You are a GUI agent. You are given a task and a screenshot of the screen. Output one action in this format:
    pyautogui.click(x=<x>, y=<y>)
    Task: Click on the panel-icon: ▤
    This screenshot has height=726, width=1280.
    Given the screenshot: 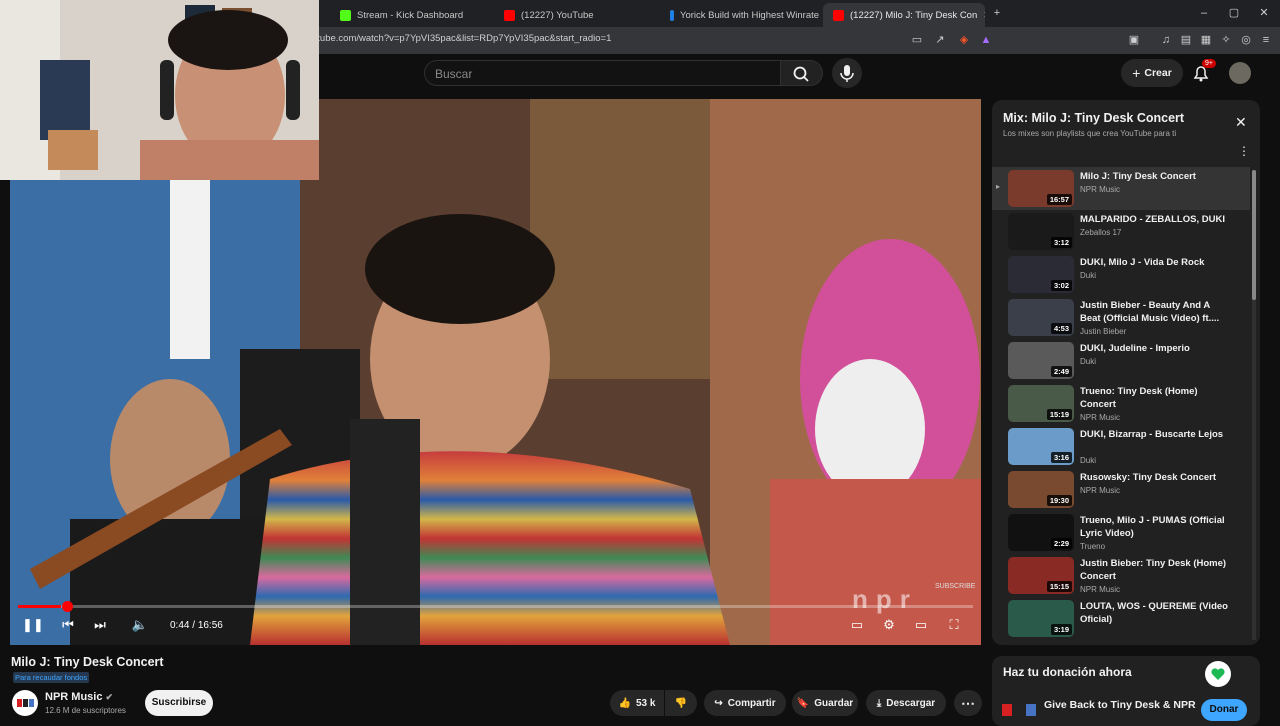 What is the action you would take?
    pyautogui.click(x=1186, y=40)
    